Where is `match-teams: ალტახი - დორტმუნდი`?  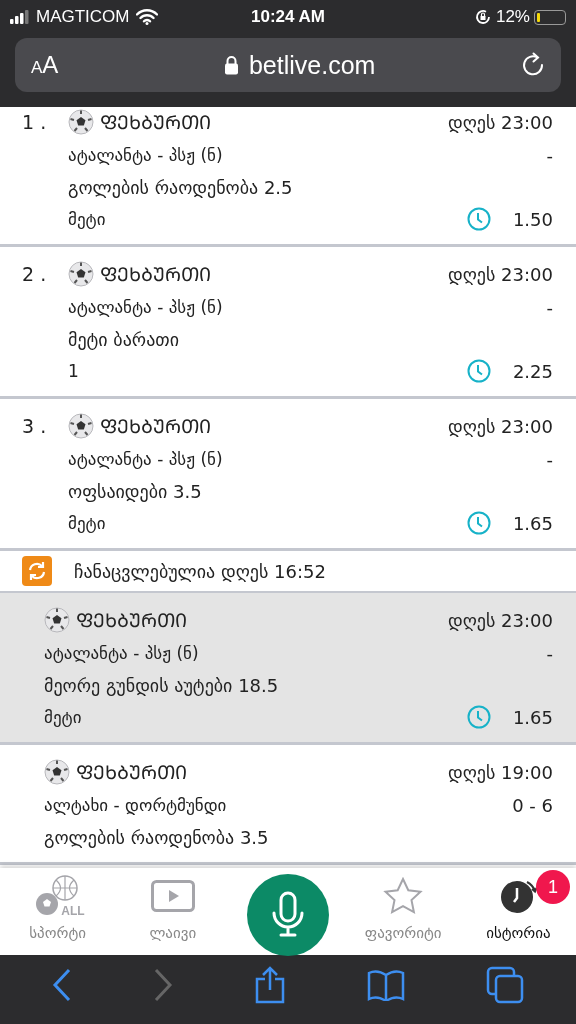 match-teams: ალტახი - დორტმუნდი is located at coordinates (135, 805).